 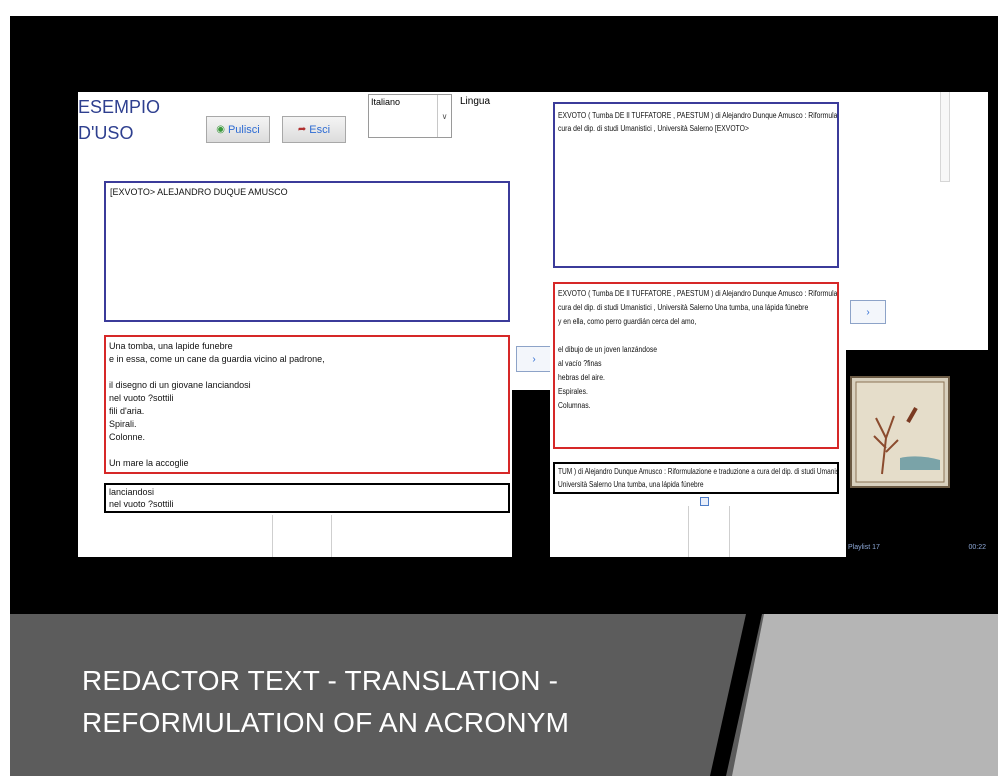 I want to click on video-player: Playlist 17 00:22, so click(x=917, y=453).